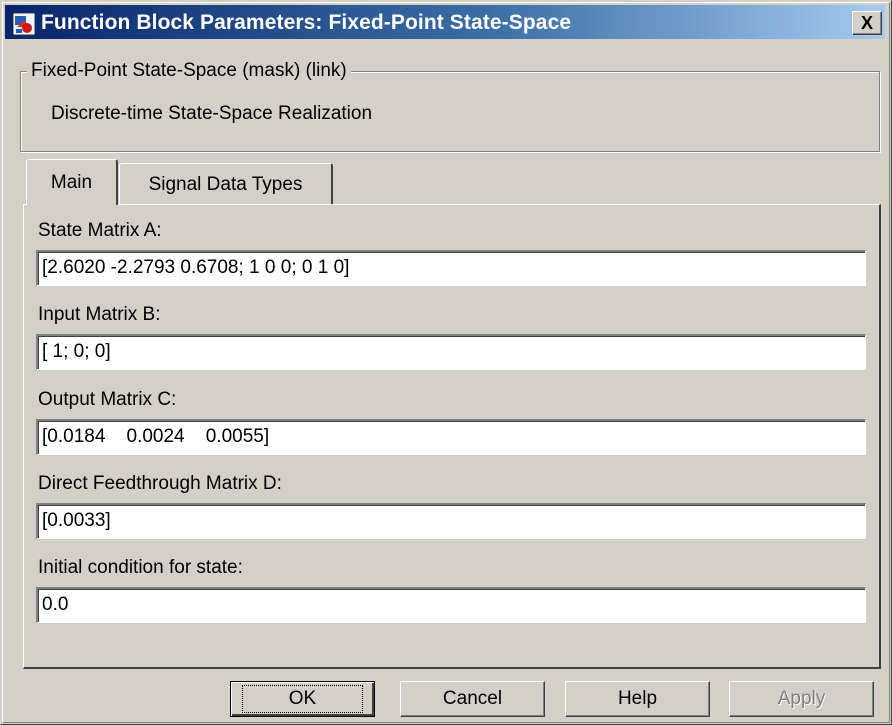 The width and height of the screenshot is (892, 725). What do you see at coordinates (107, 399) in the screenshot?
I see `output-matrix-c-label: Output Matrix C:` at bounding box center [107, 399].